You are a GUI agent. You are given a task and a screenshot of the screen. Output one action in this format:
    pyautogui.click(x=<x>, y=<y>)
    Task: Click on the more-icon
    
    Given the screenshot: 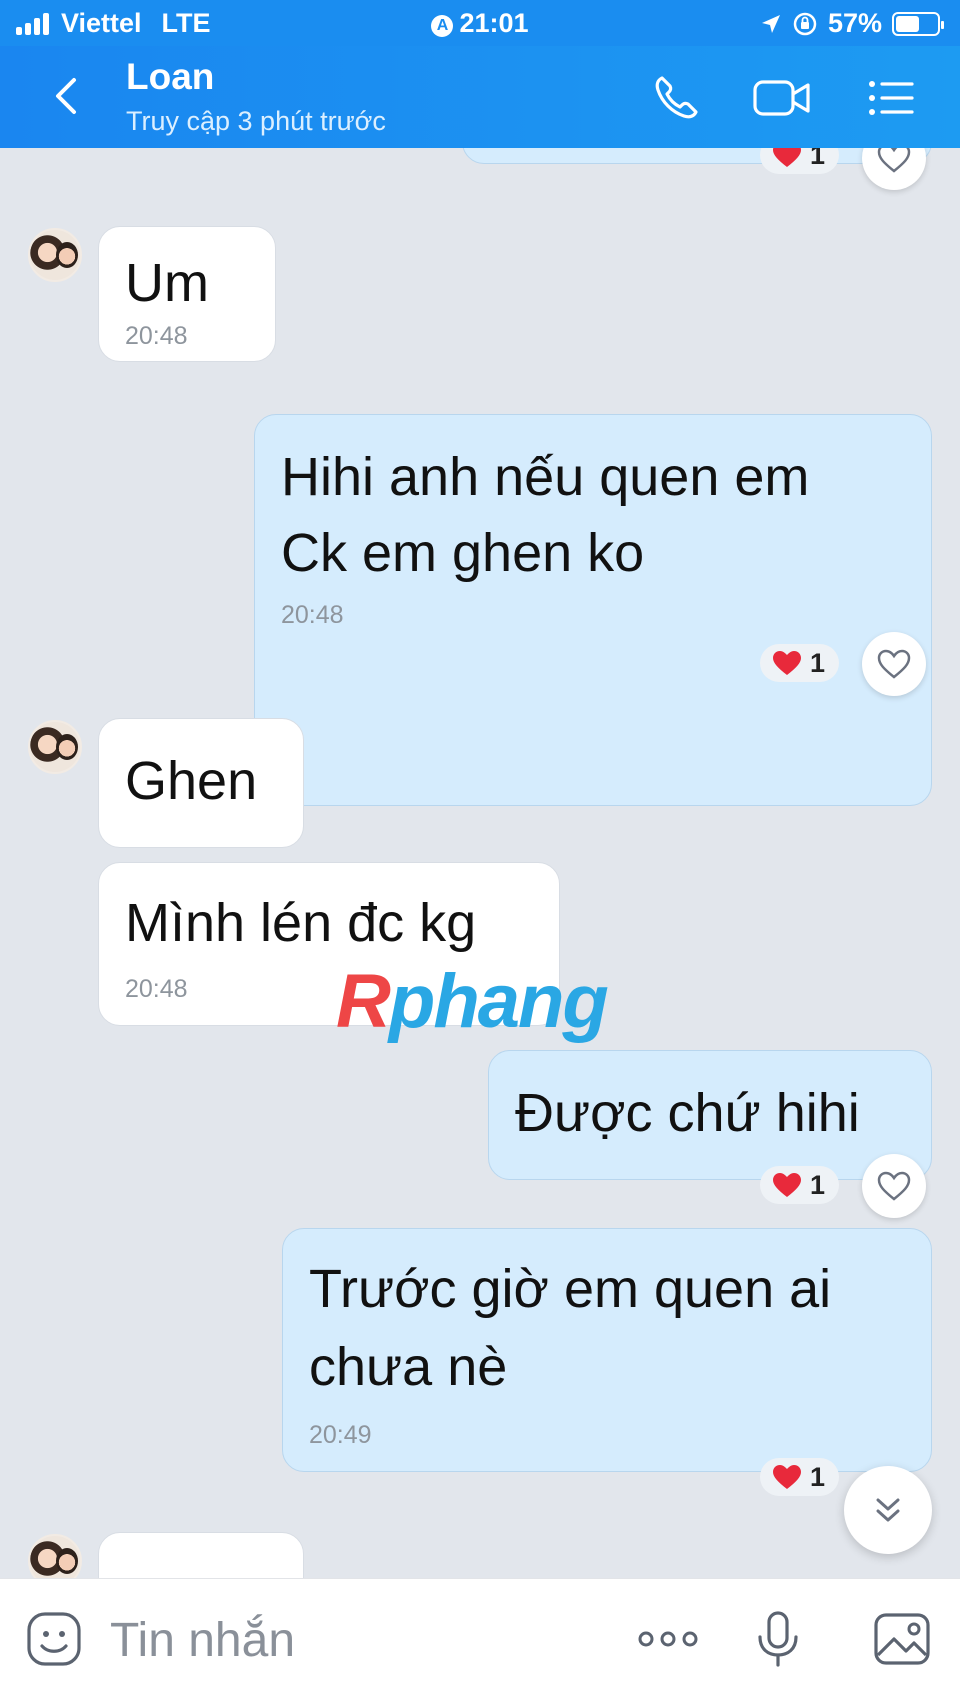 What is the action you would take?
    pyautogui.click(x=668, y=1639)
    